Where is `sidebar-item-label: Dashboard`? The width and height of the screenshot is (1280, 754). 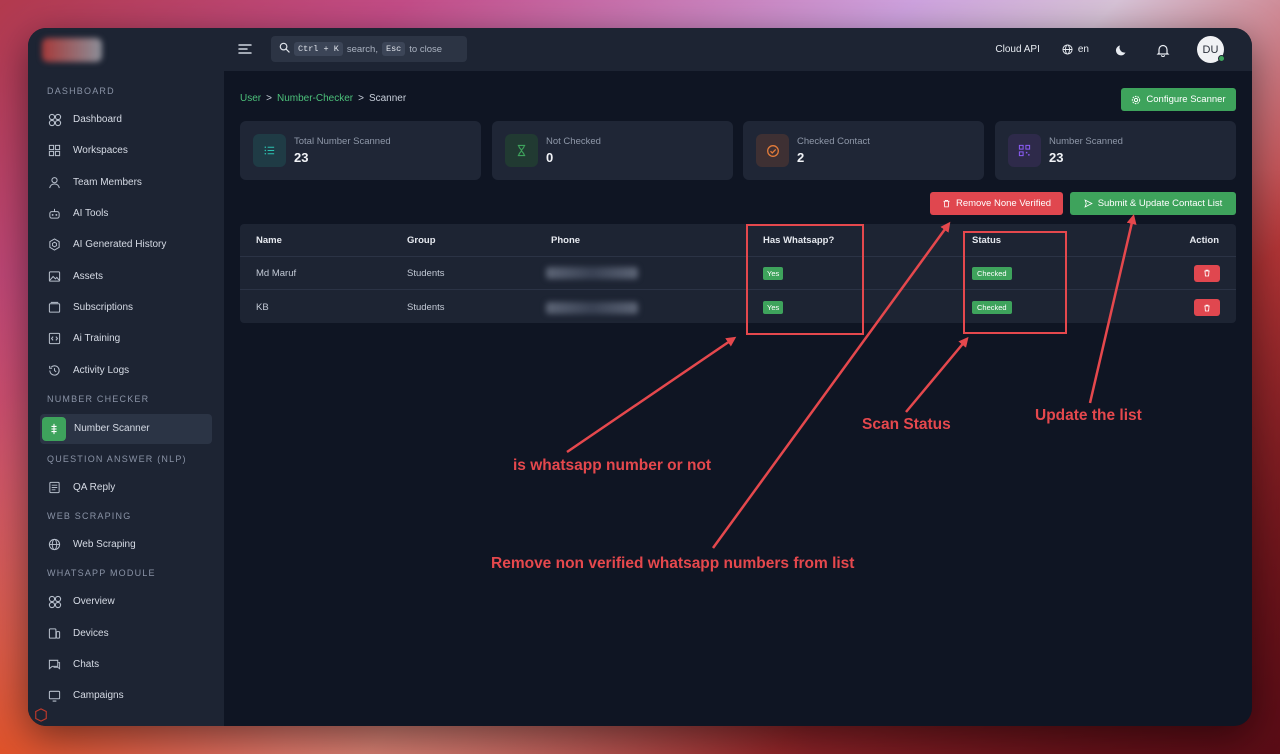 sidebar-item-label: Dashboard is located at coordinates (97, 120).